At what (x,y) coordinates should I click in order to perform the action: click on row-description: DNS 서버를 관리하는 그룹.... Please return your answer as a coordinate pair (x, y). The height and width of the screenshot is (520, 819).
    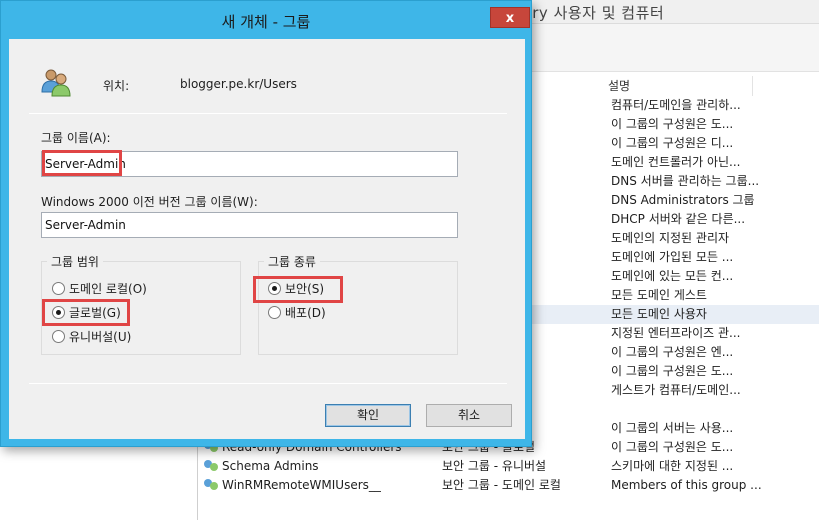
    Looking at the image, I should click on (685, 181).